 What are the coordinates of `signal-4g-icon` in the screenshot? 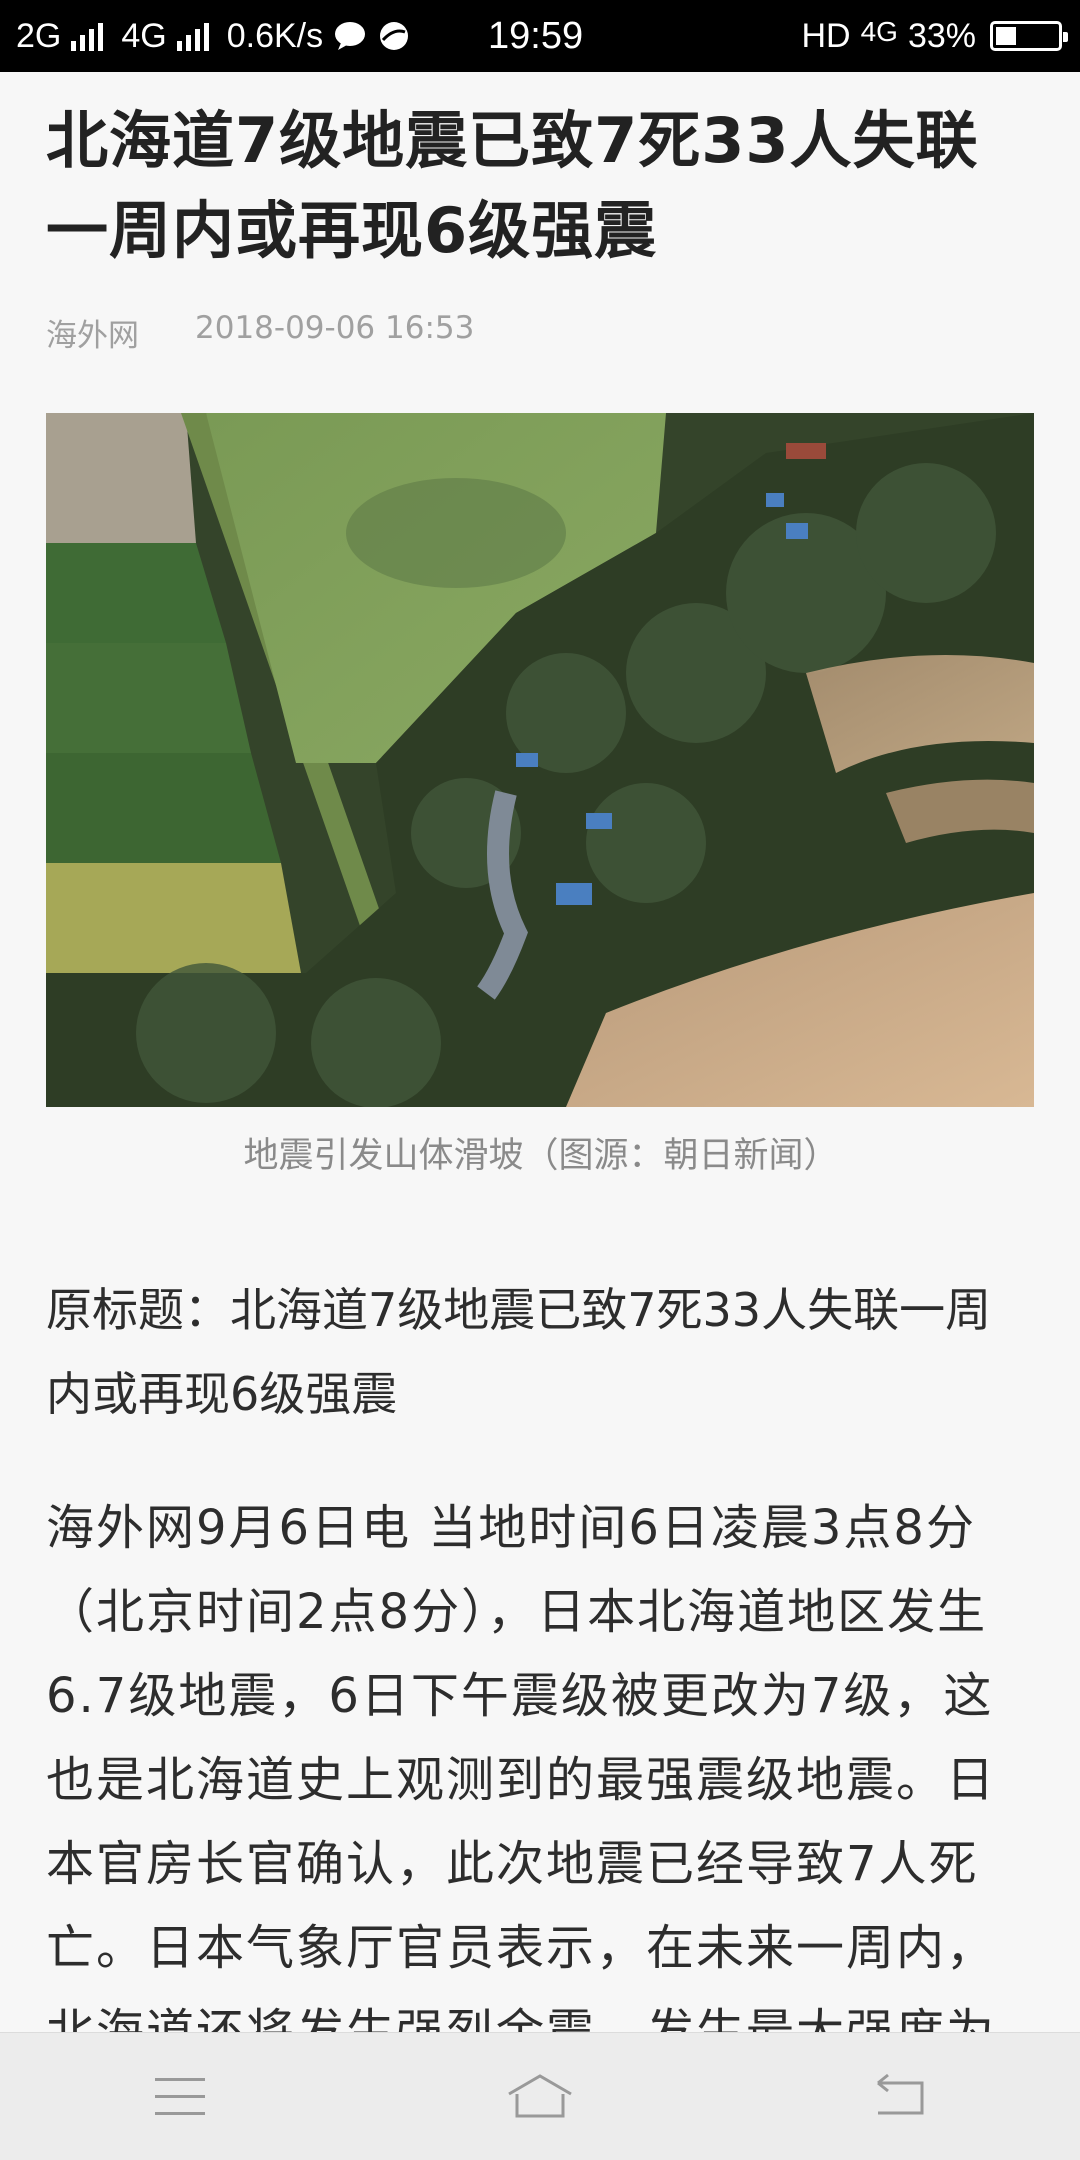 It's located at (192, 36).